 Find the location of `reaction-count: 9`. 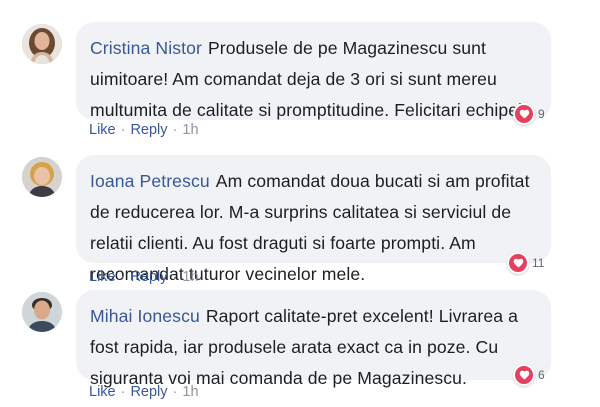

reaction-count: 9 is located at coordinates (541, 114).